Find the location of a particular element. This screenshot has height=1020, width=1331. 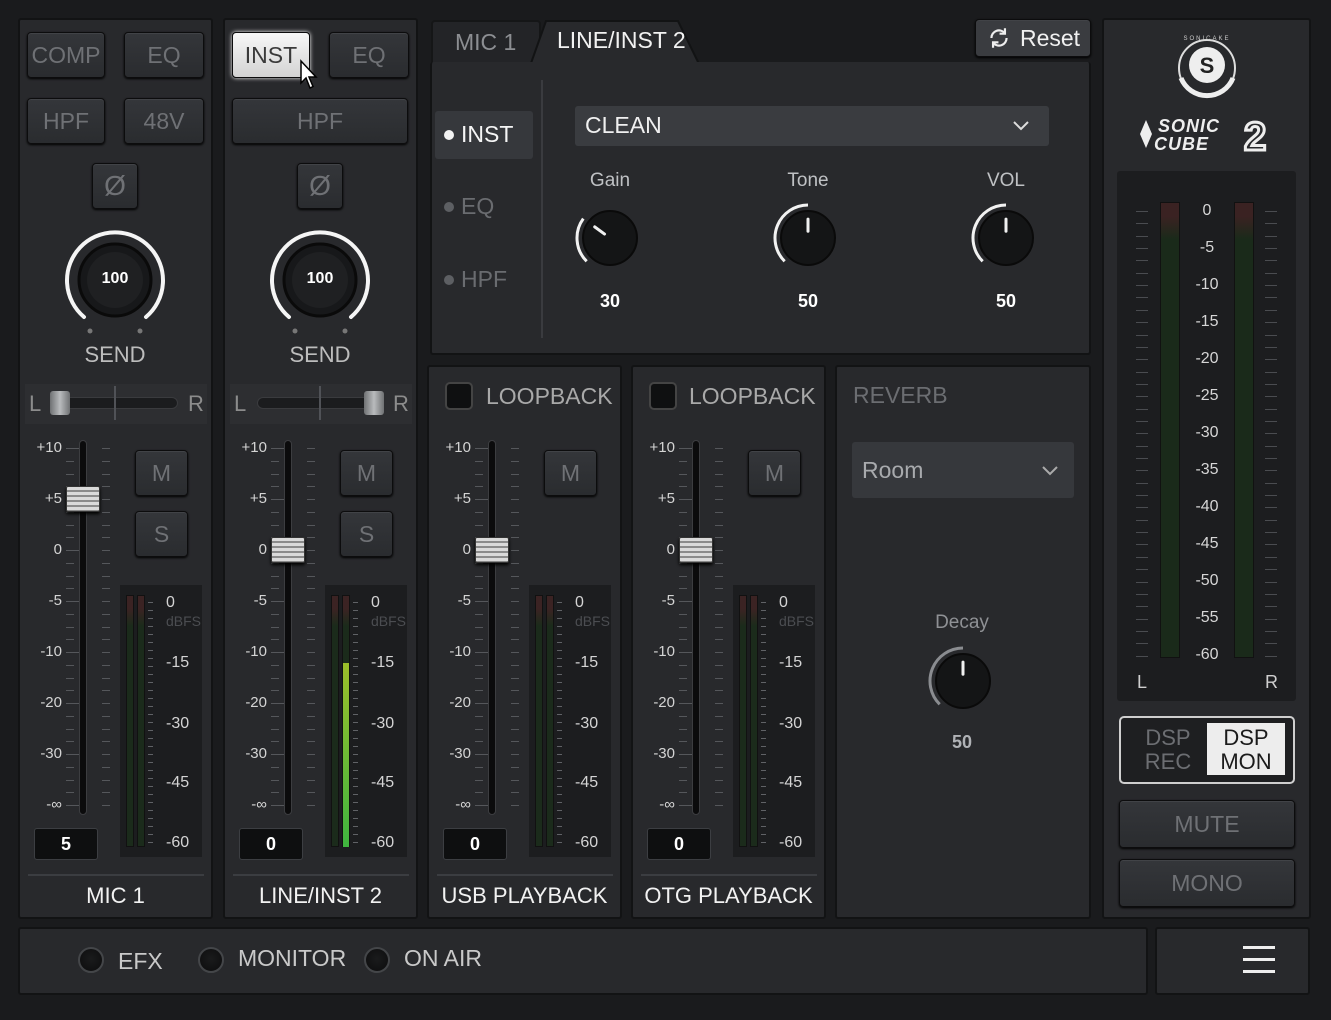

tab-line-inst2: LINE/INST 2 is located at coordinates (621, 40).